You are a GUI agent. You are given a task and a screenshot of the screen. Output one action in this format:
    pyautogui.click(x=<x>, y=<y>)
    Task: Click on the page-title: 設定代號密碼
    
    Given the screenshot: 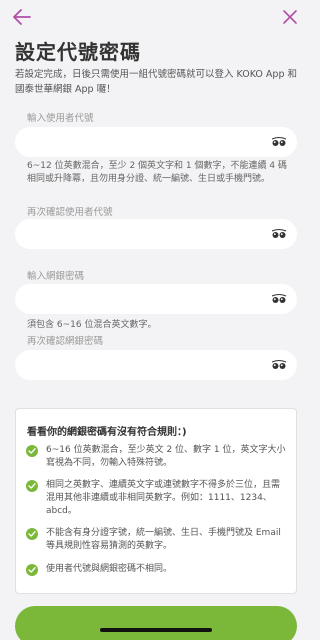 What is the action you would take?
    pyautogui.click(x=78, y=52)
    